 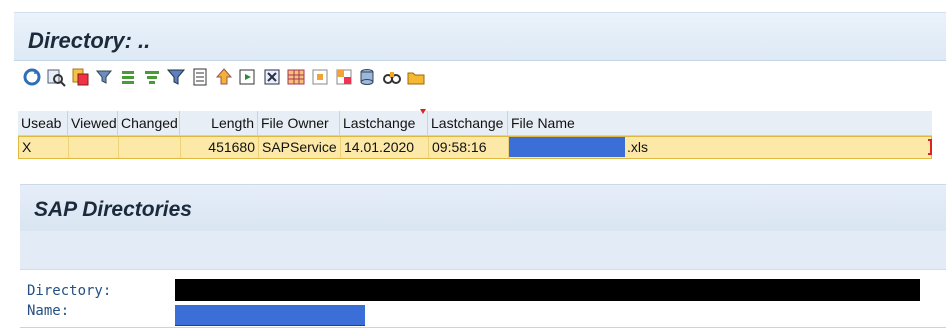 I want to click on folder-icon, so click(x=416, y=77).